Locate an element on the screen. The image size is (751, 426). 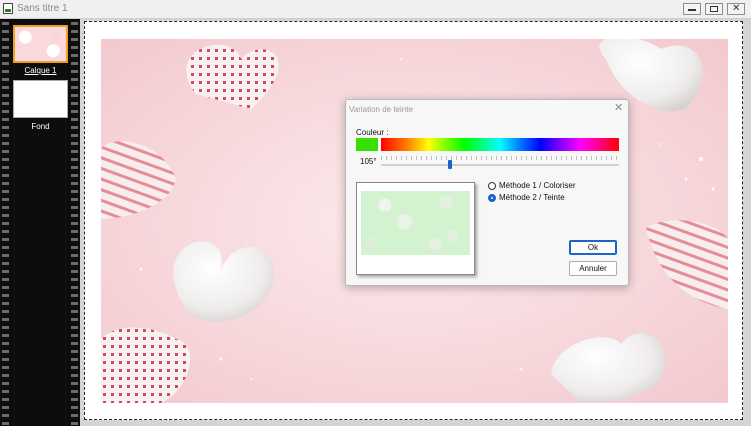
color-label: Couleur : is located at coordinates (372, 132).